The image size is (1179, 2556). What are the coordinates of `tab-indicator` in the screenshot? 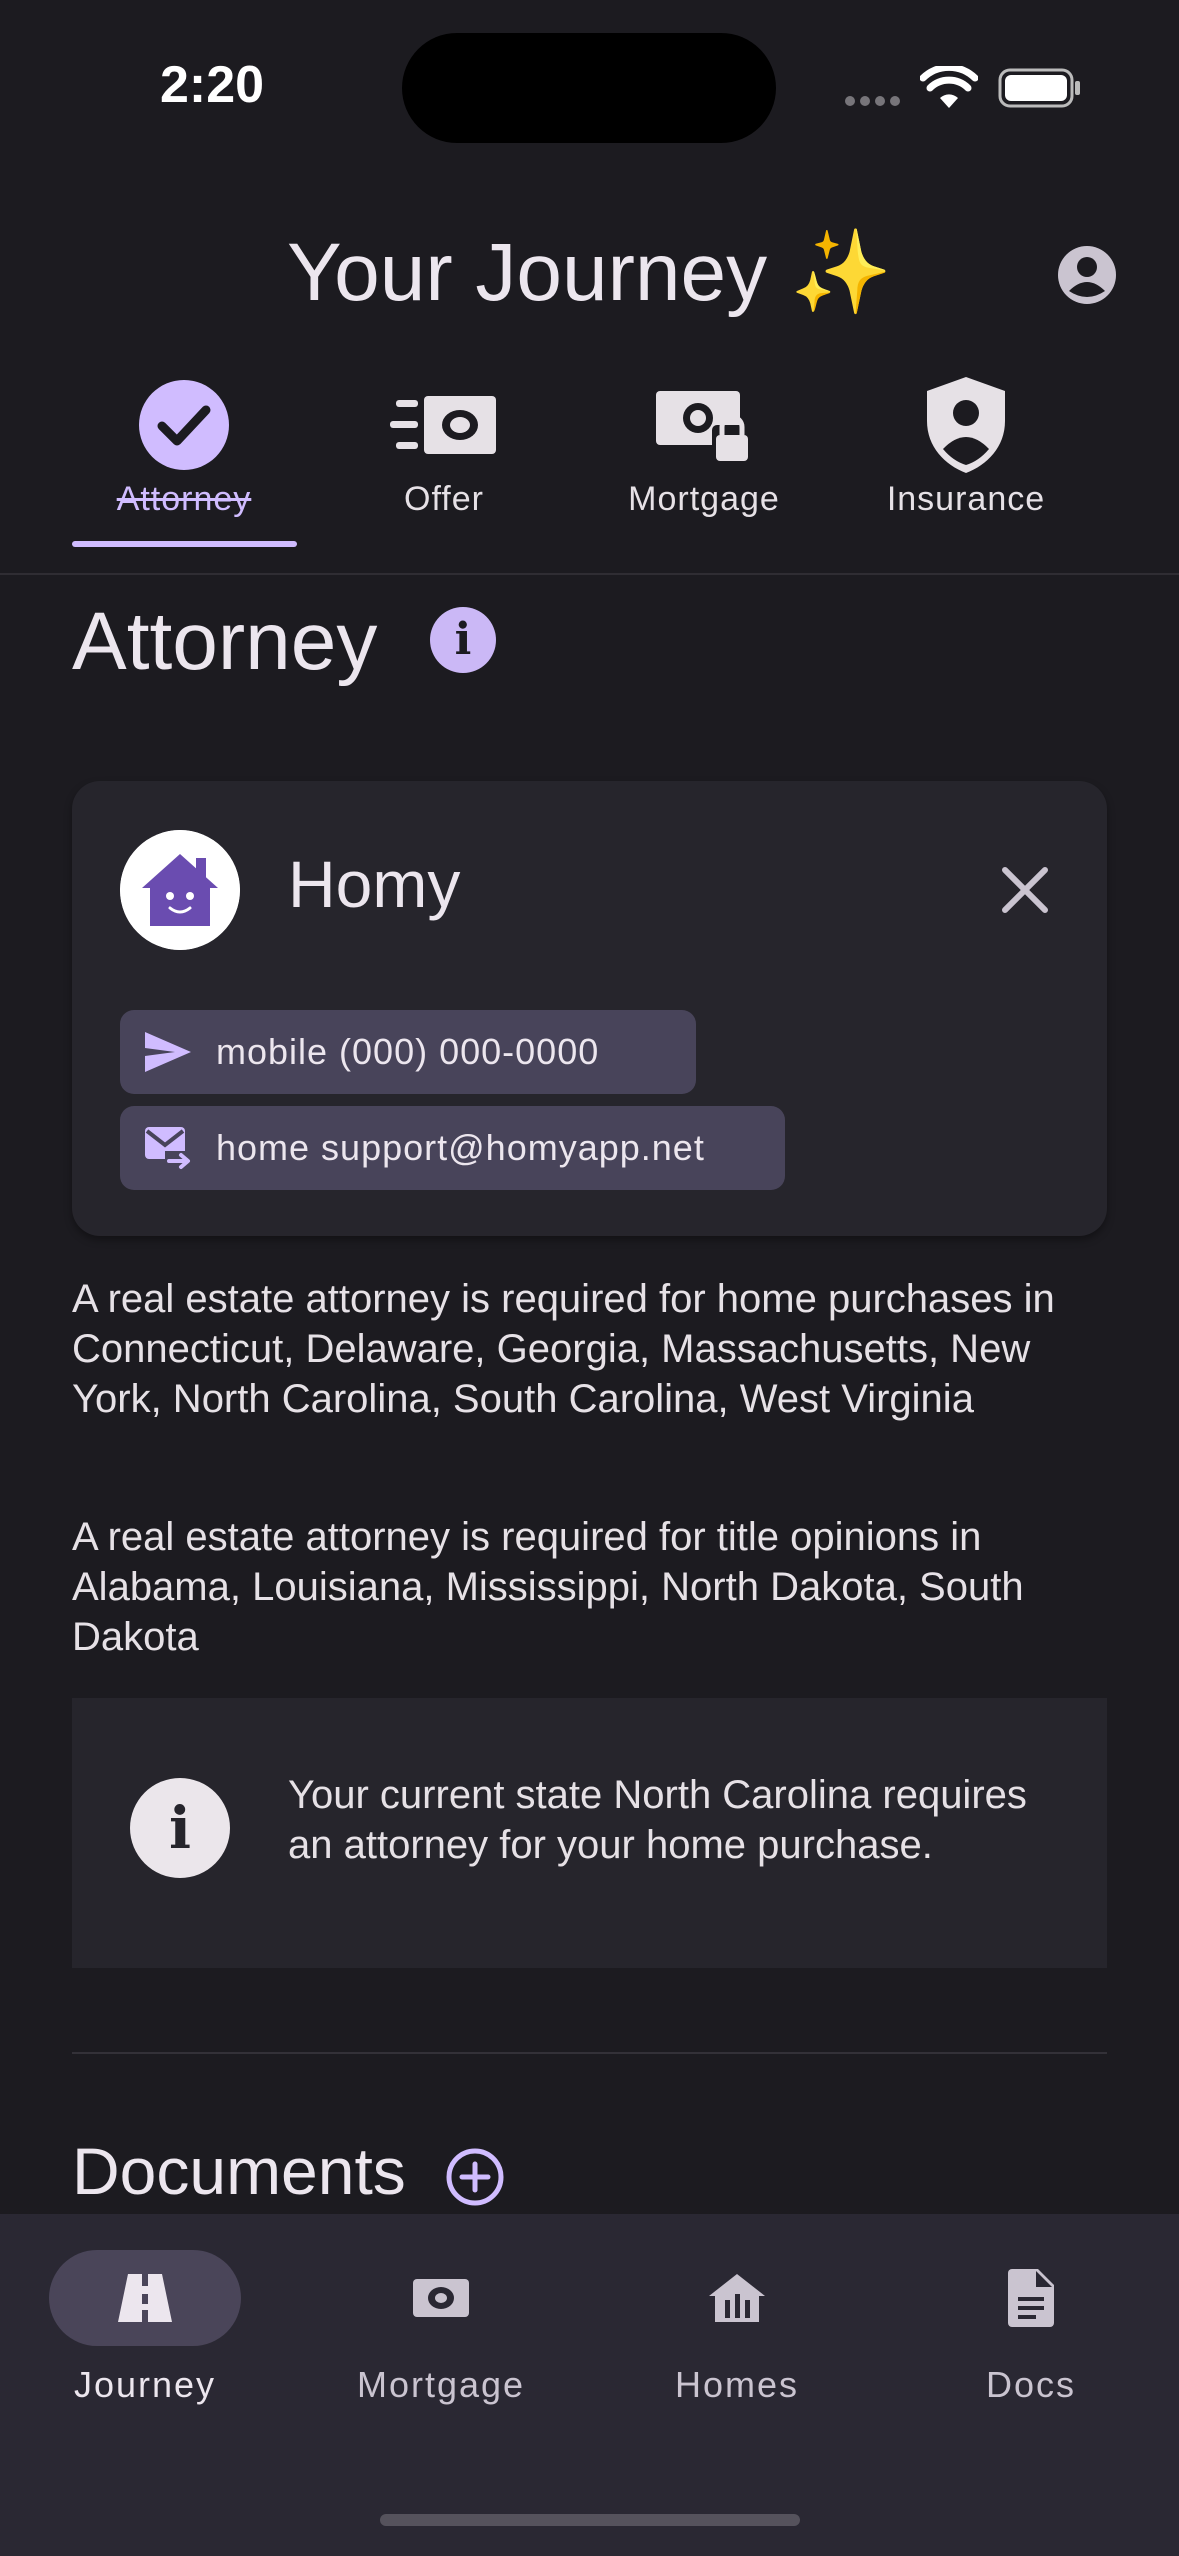 It's located at (184, 544).